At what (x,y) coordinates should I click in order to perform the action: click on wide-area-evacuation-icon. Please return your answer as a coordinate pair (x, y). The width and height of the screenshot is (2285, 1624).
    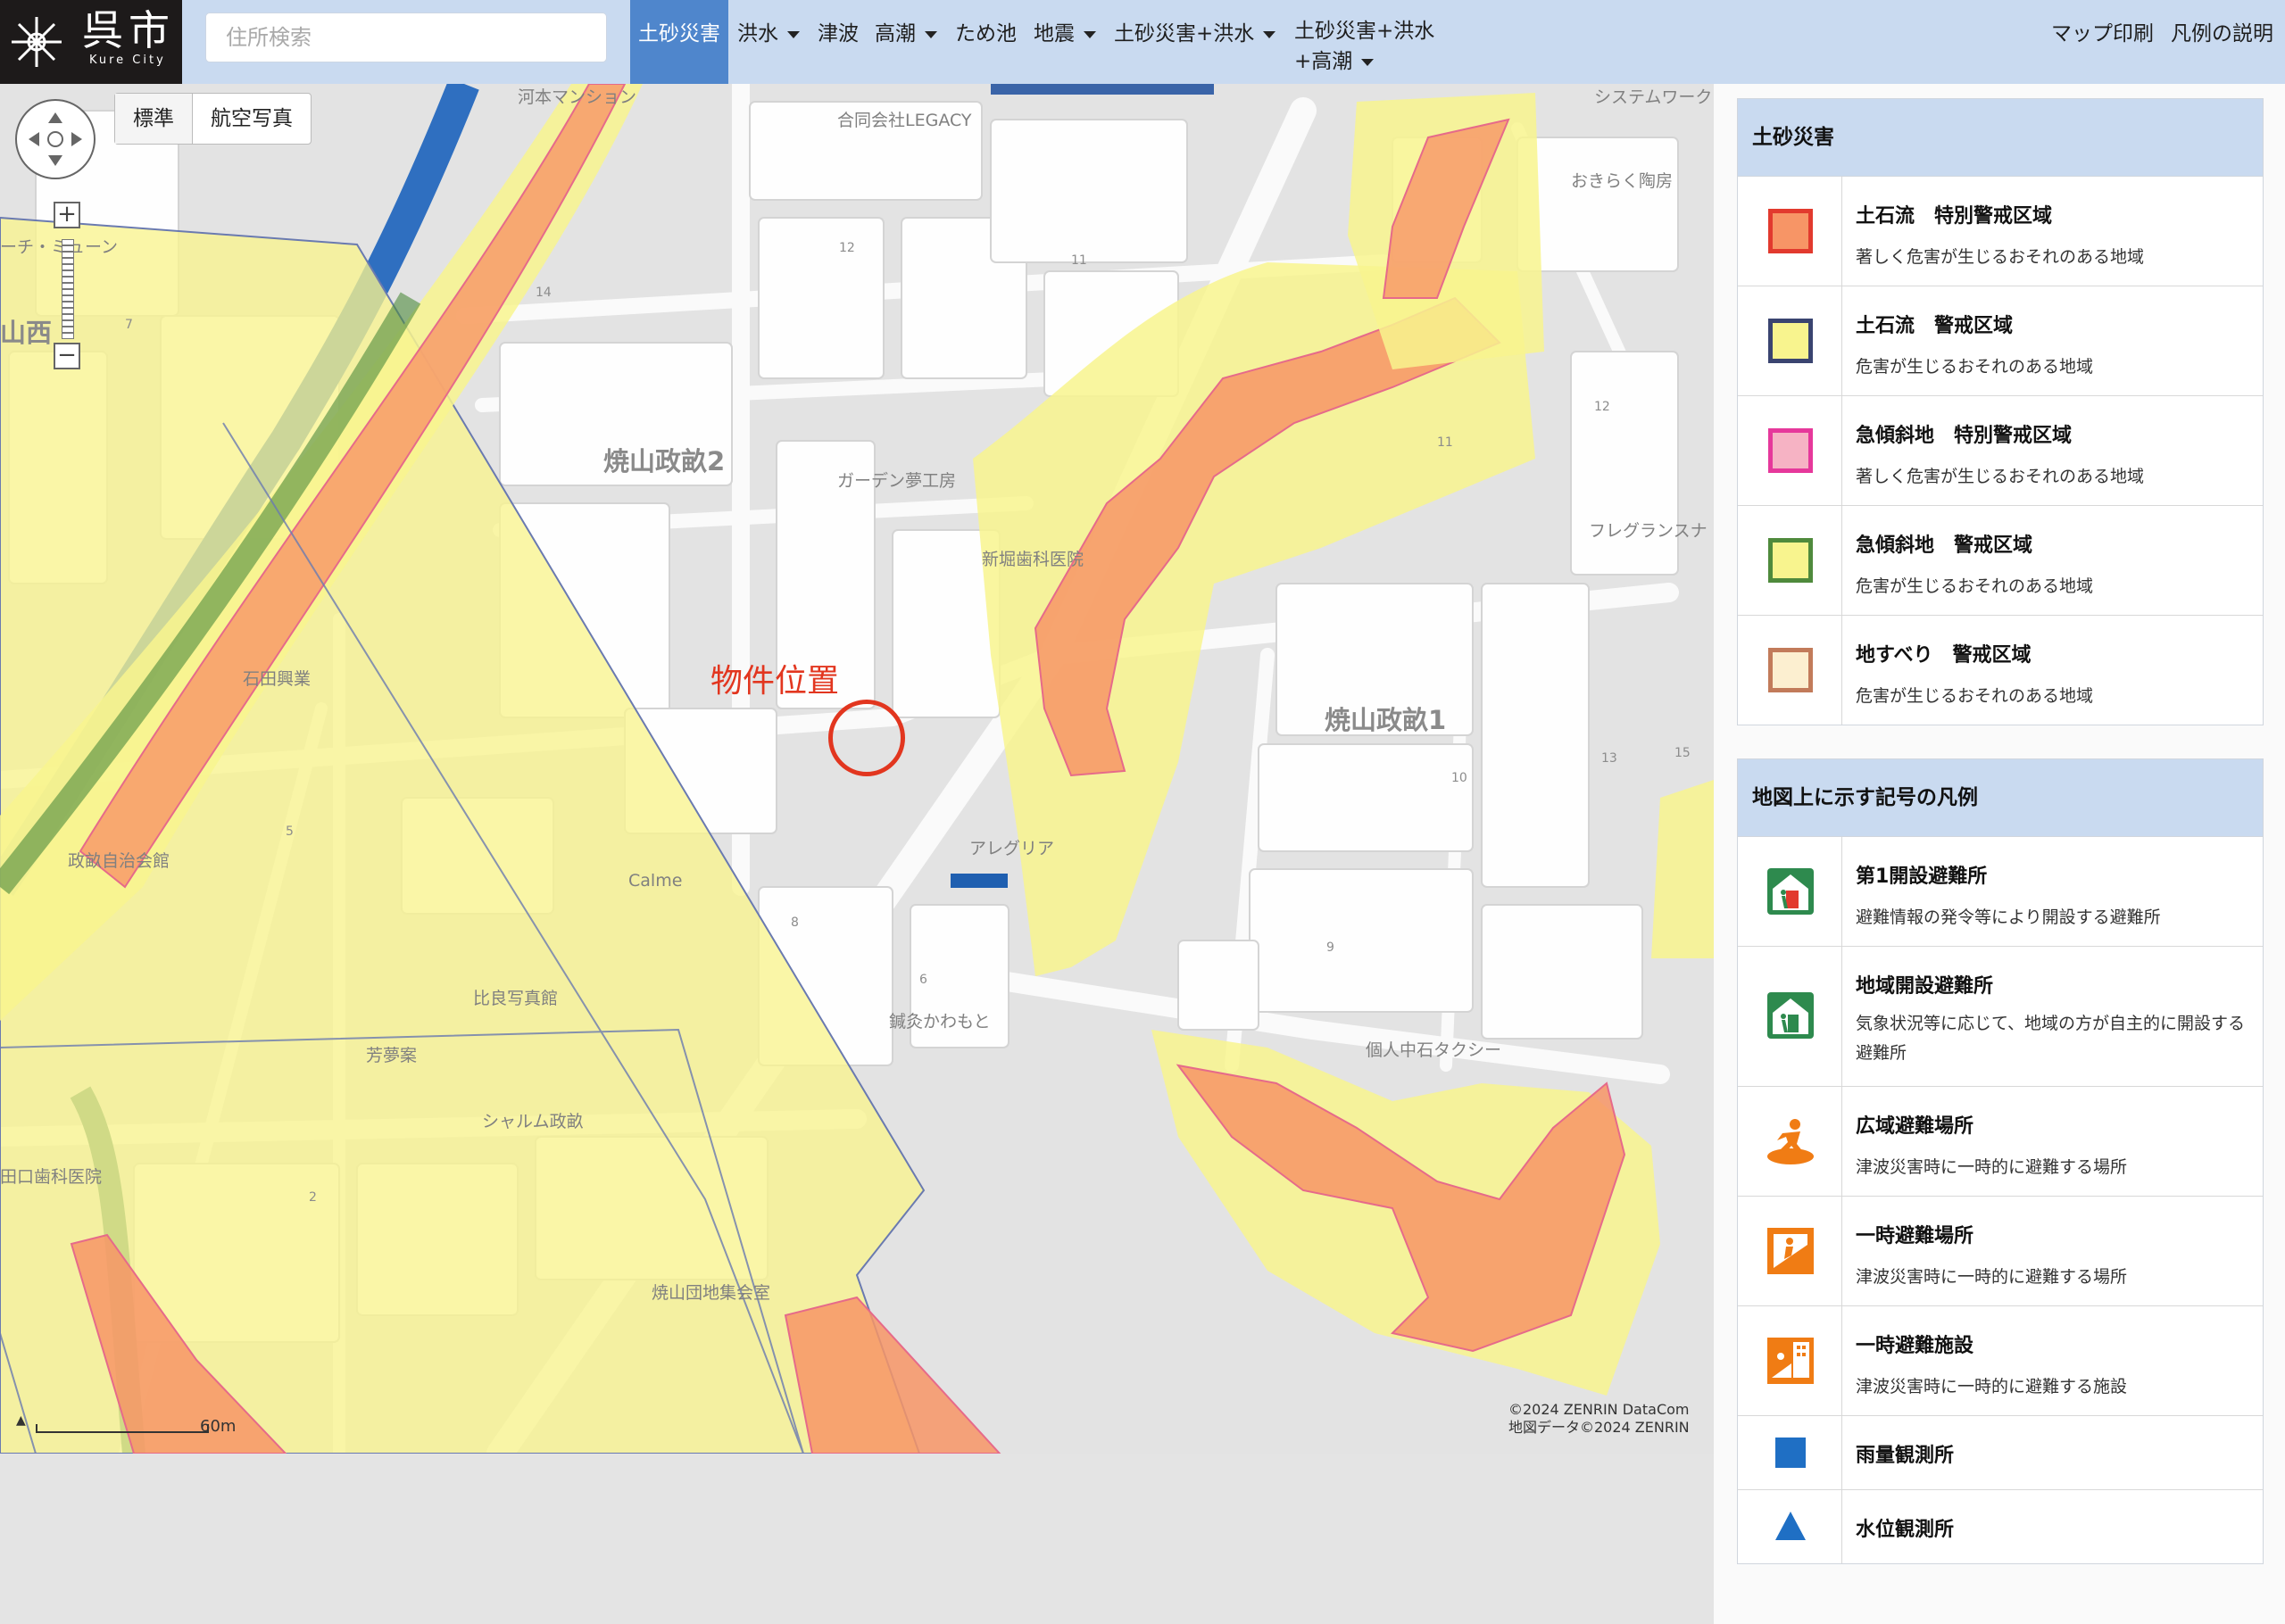
    Looking at the image, I should click on (1790, 1141).